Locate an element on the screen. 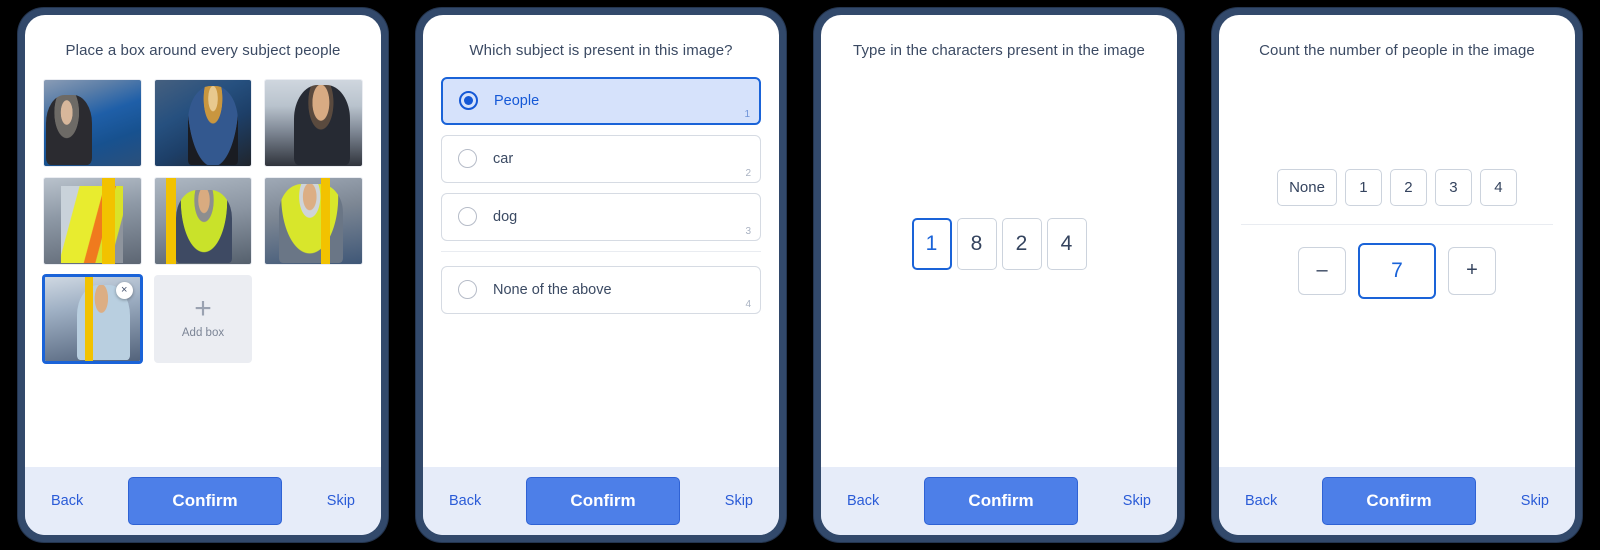 This screenshot has height=550, width=1600. option-shortcut: 4 is located at coordinates (748, 304).